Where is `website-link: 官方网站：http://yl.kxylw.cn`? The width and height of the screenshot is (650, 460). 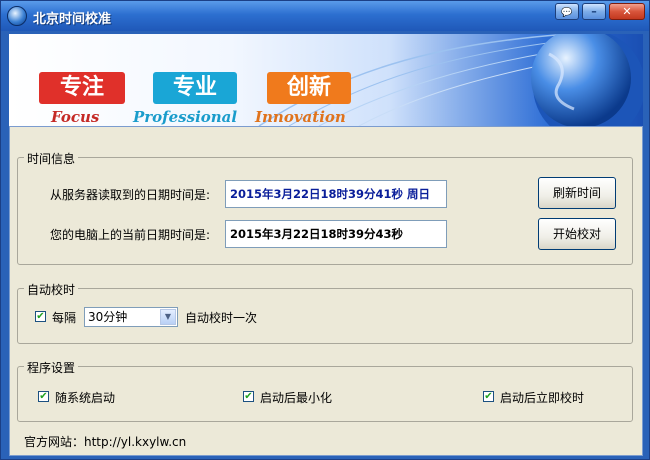
website-link: 官方网站：http://yl.kxylw.cn is located at coordinates (105, 441).